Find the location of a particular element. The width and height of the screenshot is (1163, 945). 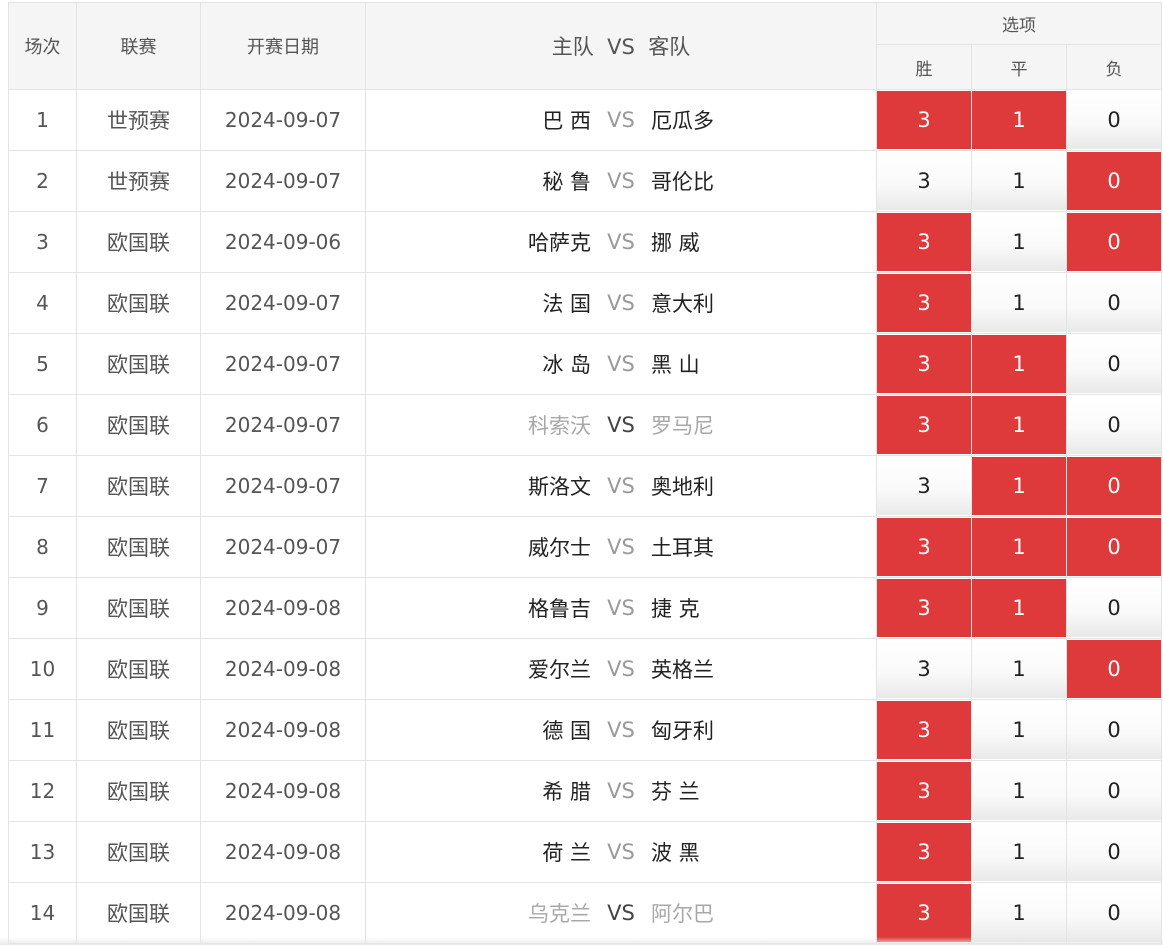

away-team: 英格兰 is located at coordinates (682, 670).